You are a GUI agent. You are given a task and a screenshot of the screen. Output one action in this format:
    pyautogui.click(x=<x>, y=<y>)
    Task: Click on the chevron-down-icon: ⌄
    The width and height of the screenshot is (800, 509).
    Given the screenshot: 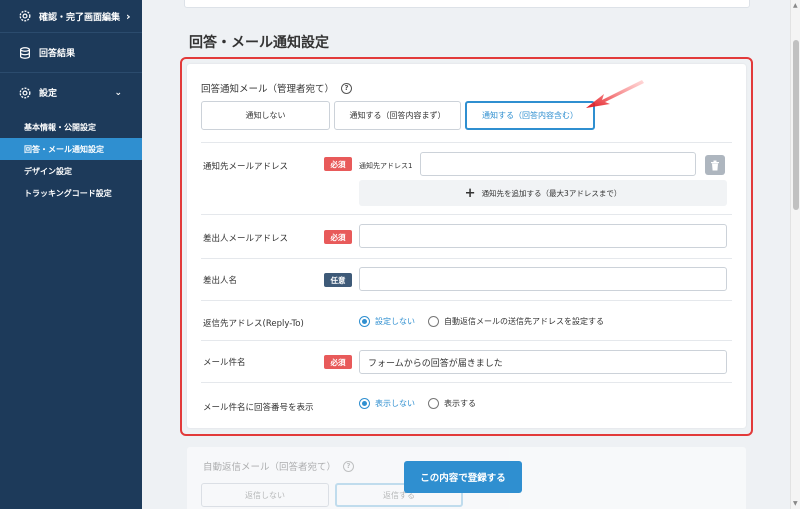 What is the action you would take?
    pyautogui.click(x=118, y=92)
    